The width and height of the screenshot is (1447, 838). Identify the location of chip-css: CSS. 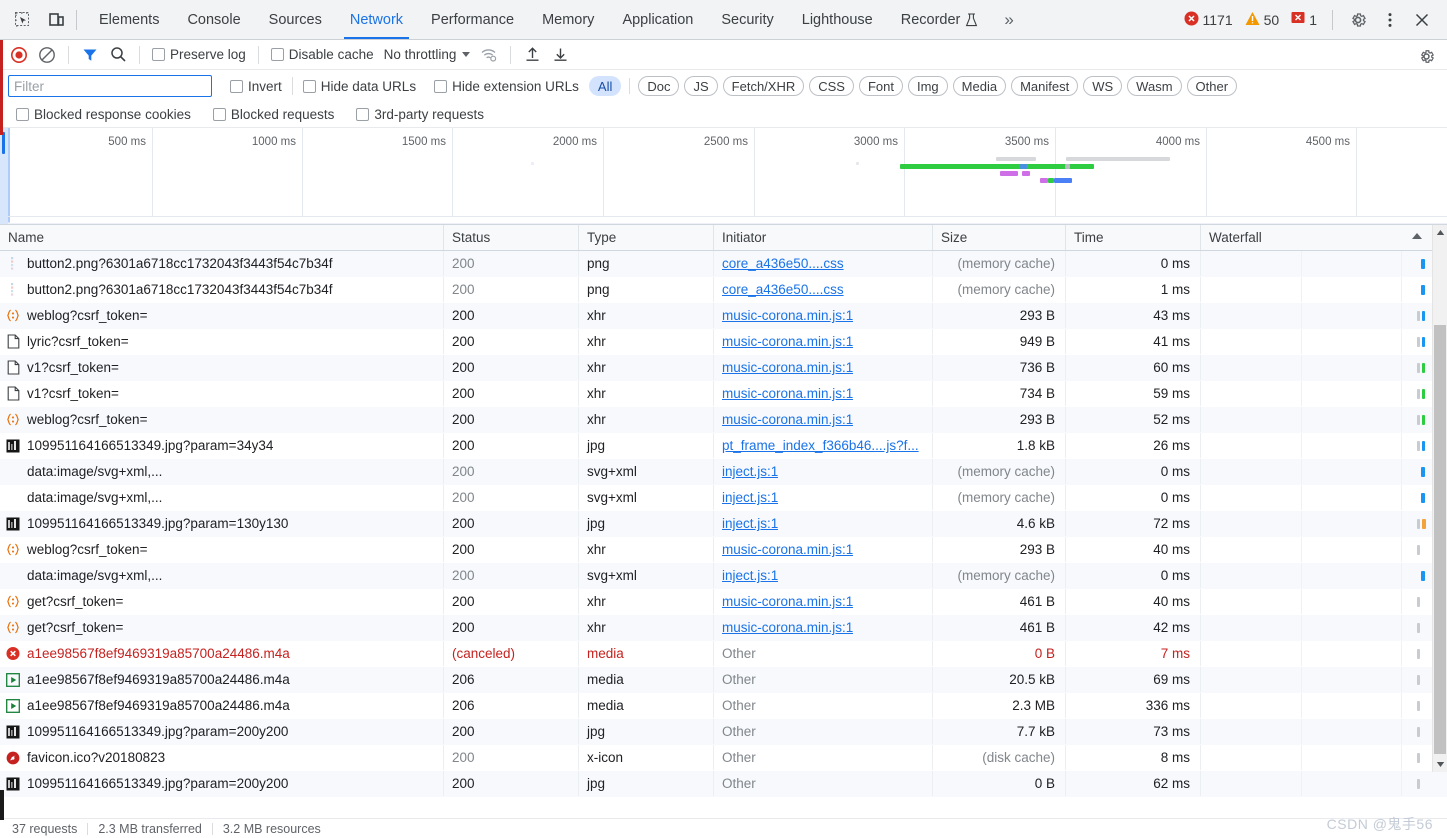
(831, 86).